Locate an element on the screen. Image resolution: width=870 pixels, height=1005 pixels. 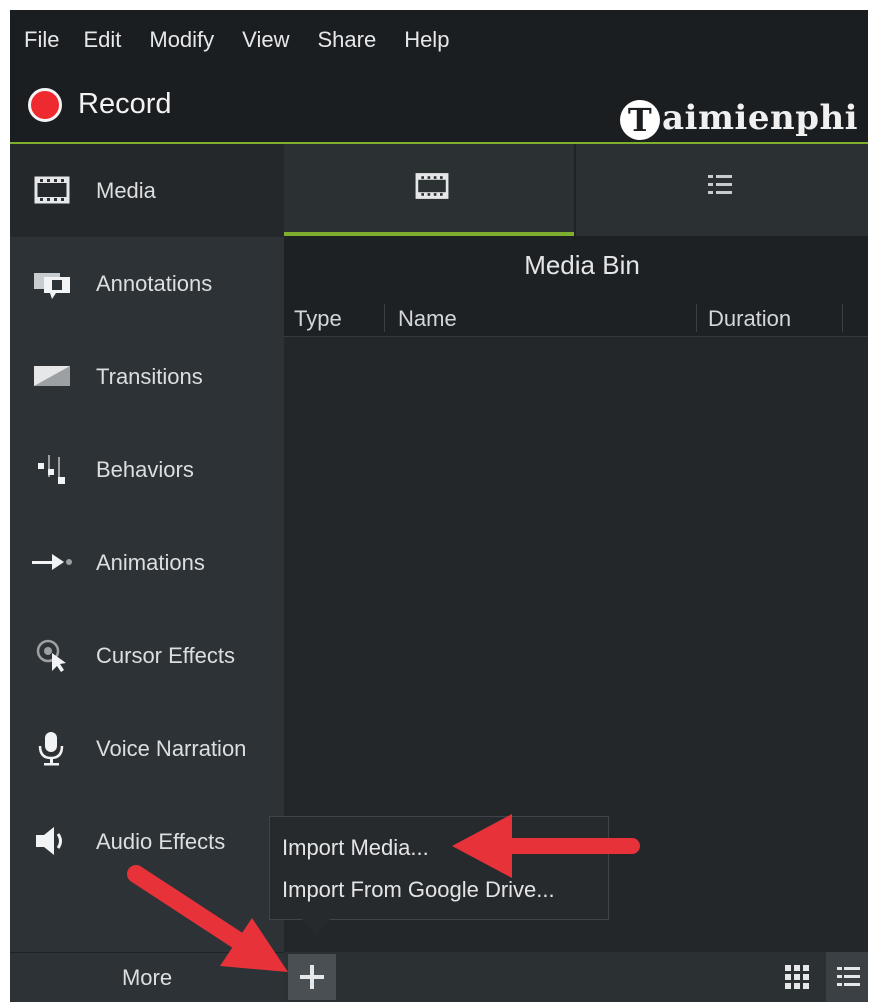
menu-edit: Edit is located at coordinates (102, 40).